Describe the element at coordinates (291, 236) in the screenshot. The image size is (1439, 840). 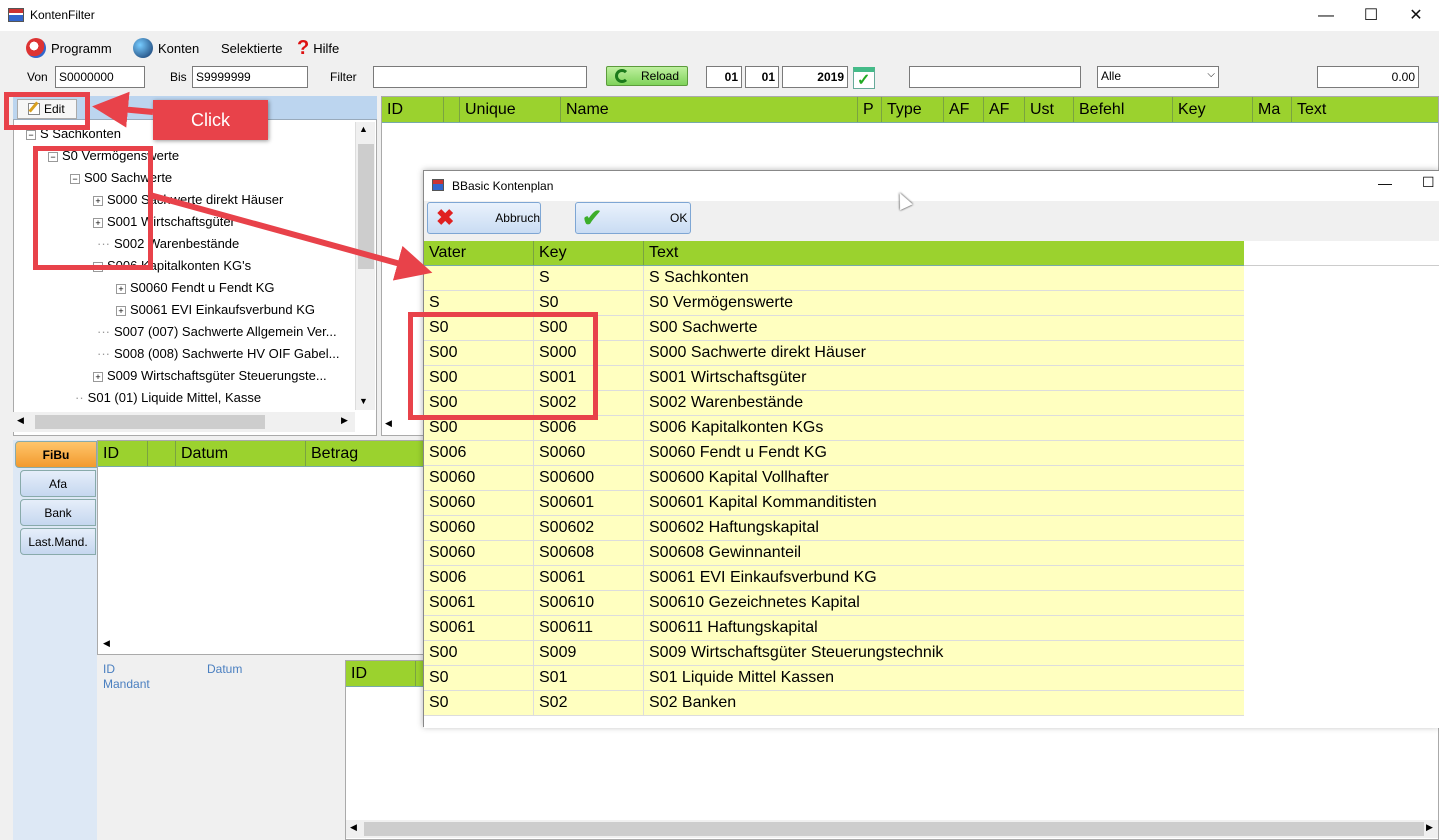
I see `annotation-arrow-dialog` at that location.